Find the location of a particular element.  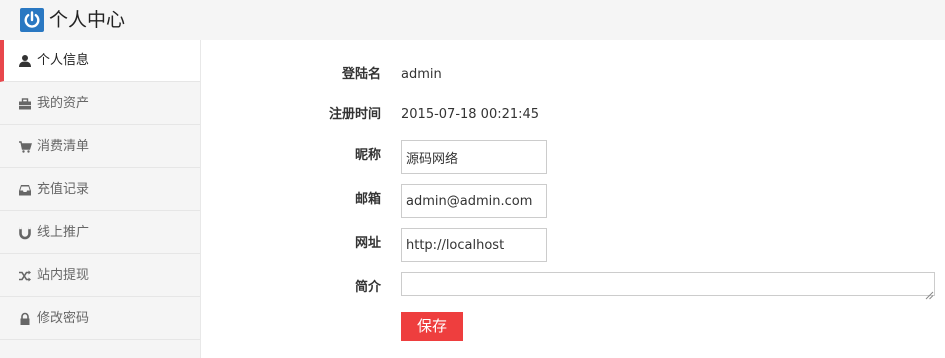

bio-label: 简介 is located at coordinates (367, 287).